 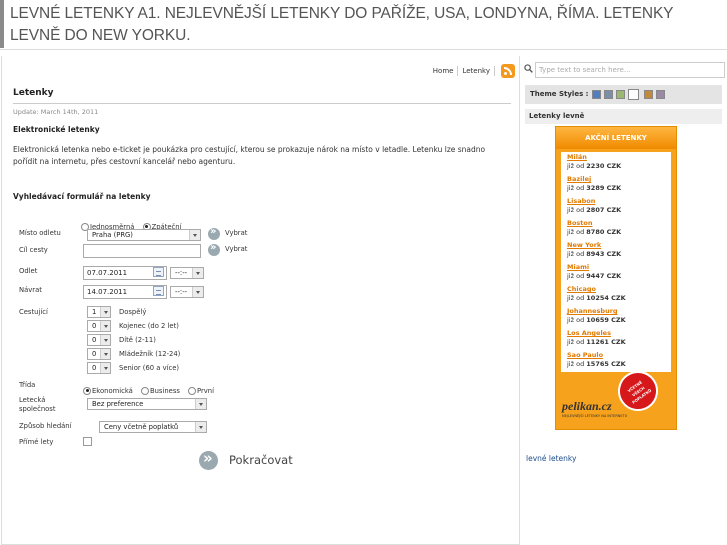 What do you see at coordinates (33, 250) in the screenshot?
I see `to-label: Cíl cesty` at bounding box center [33, 250].